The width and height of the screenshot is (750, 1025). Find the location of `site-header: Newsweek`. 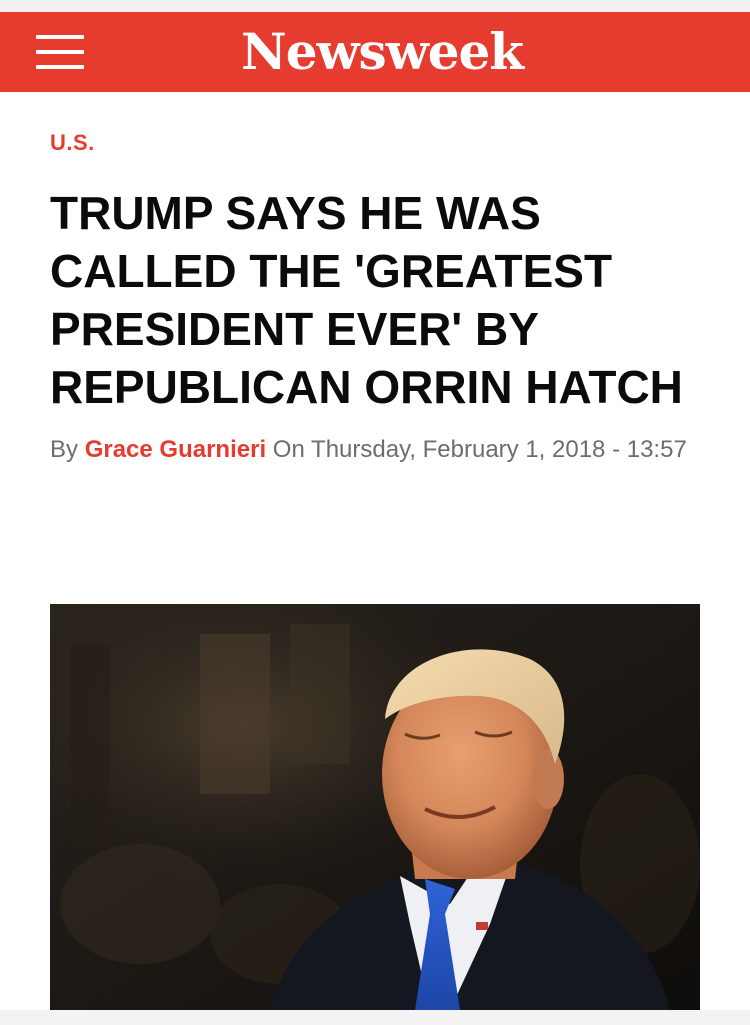

site-header: Newsweek is located at coordinates (375, 52).